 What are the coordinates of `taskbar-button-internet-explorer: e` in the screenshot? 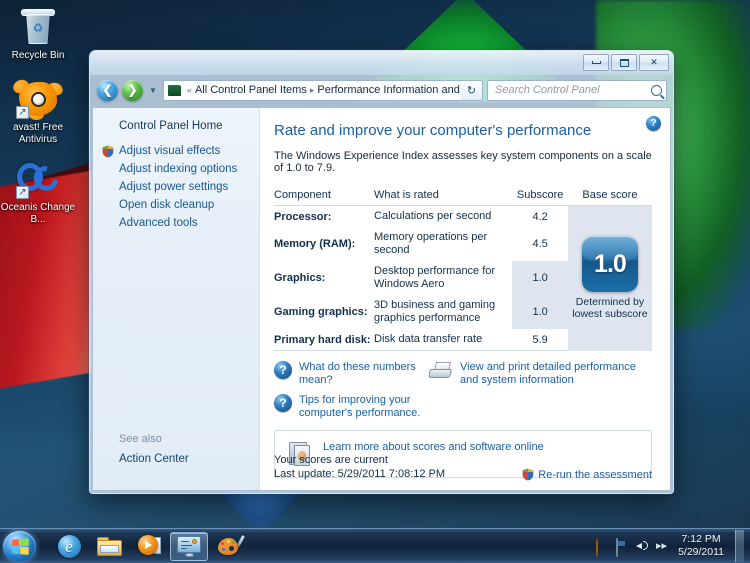 It's located at (69, 546).